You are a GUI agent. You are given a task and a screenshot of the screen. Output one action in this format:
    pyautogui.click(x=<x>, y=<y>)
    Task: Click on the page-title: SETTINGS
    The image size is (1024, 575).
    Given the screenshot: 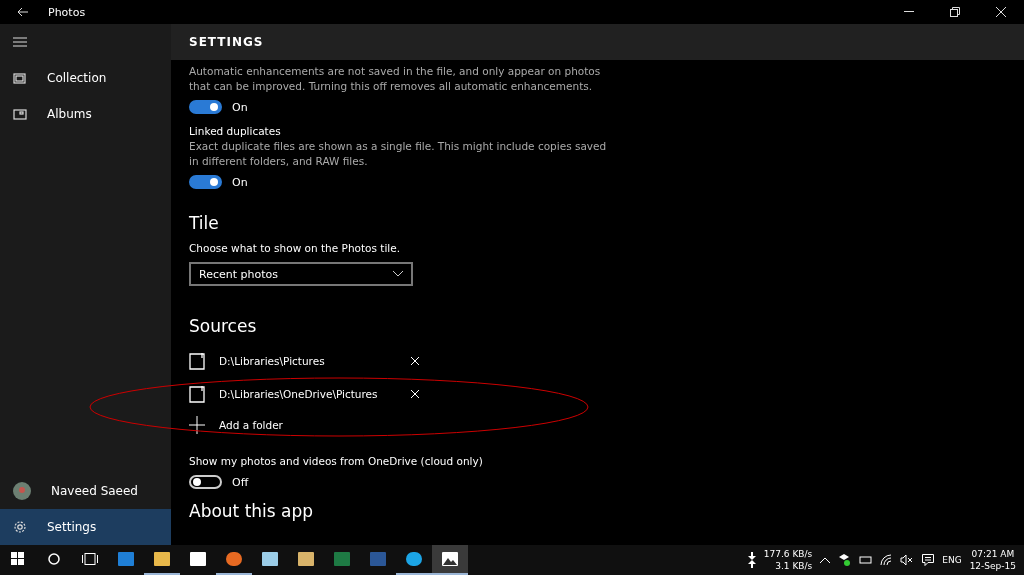 What is the action you would take?
    pyautogui.click(x=226, y=42)
    